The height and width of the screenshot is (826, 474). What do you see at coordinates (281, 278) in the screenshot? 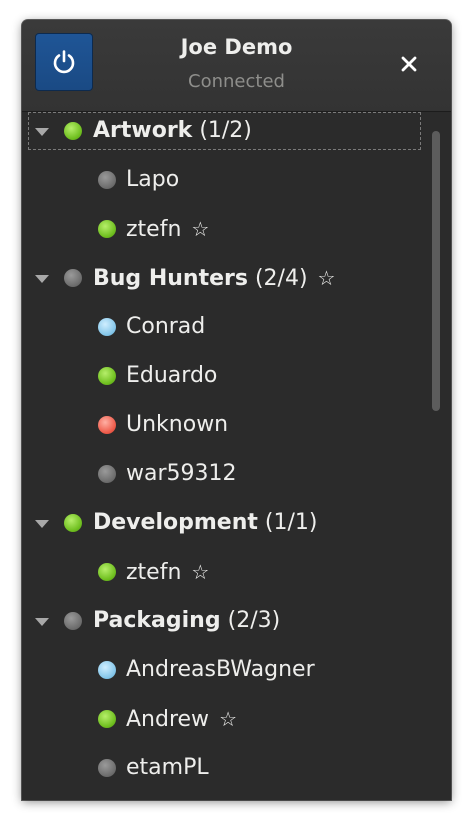
I see `group-count: (2/4)` at bounding box center [281, 278].